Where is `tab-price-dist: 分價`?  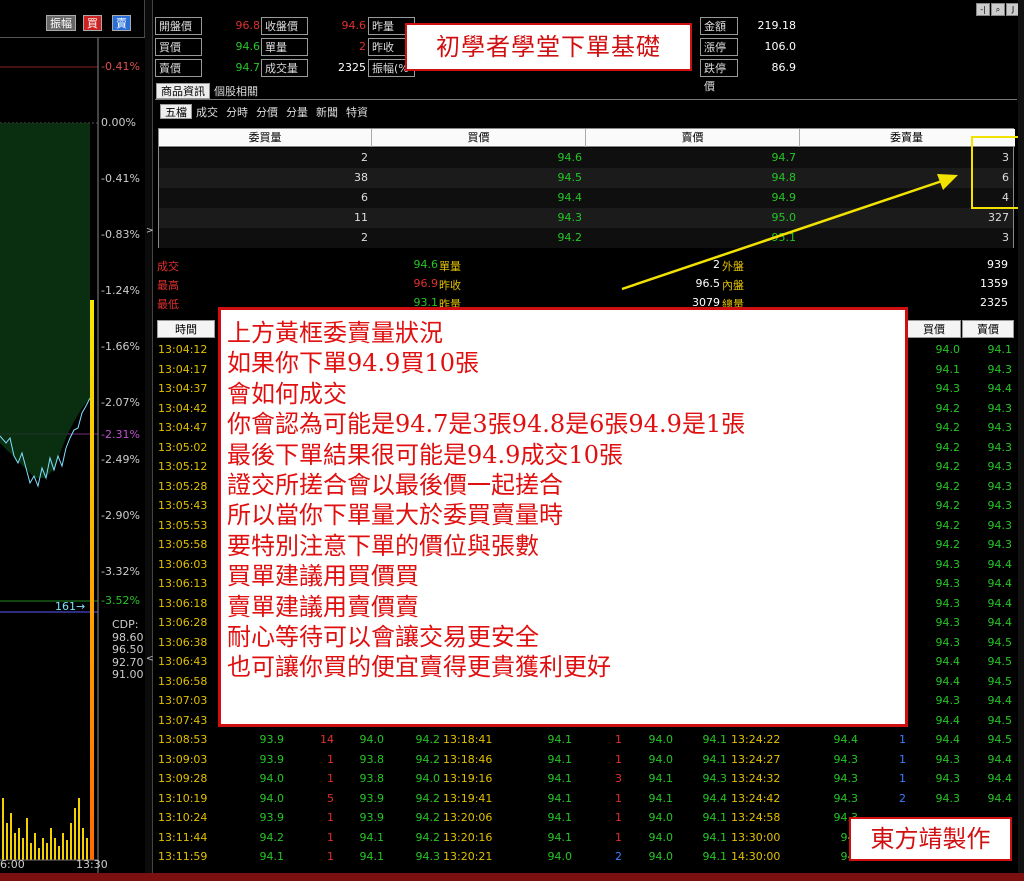
tab-price-dist: 分價 is located at coordinates (267, 112).